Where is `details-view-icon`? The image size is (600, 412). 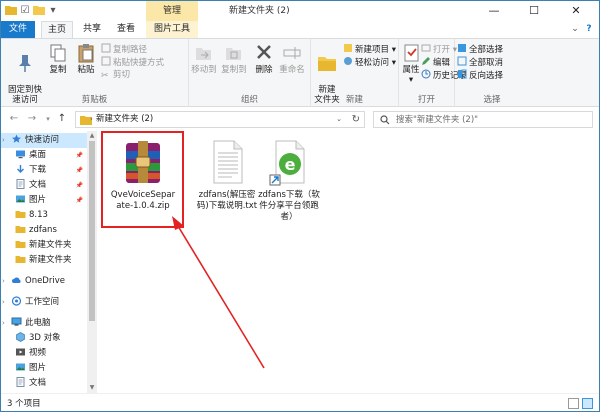
details-view-icon is located at coordinates (573, 403).